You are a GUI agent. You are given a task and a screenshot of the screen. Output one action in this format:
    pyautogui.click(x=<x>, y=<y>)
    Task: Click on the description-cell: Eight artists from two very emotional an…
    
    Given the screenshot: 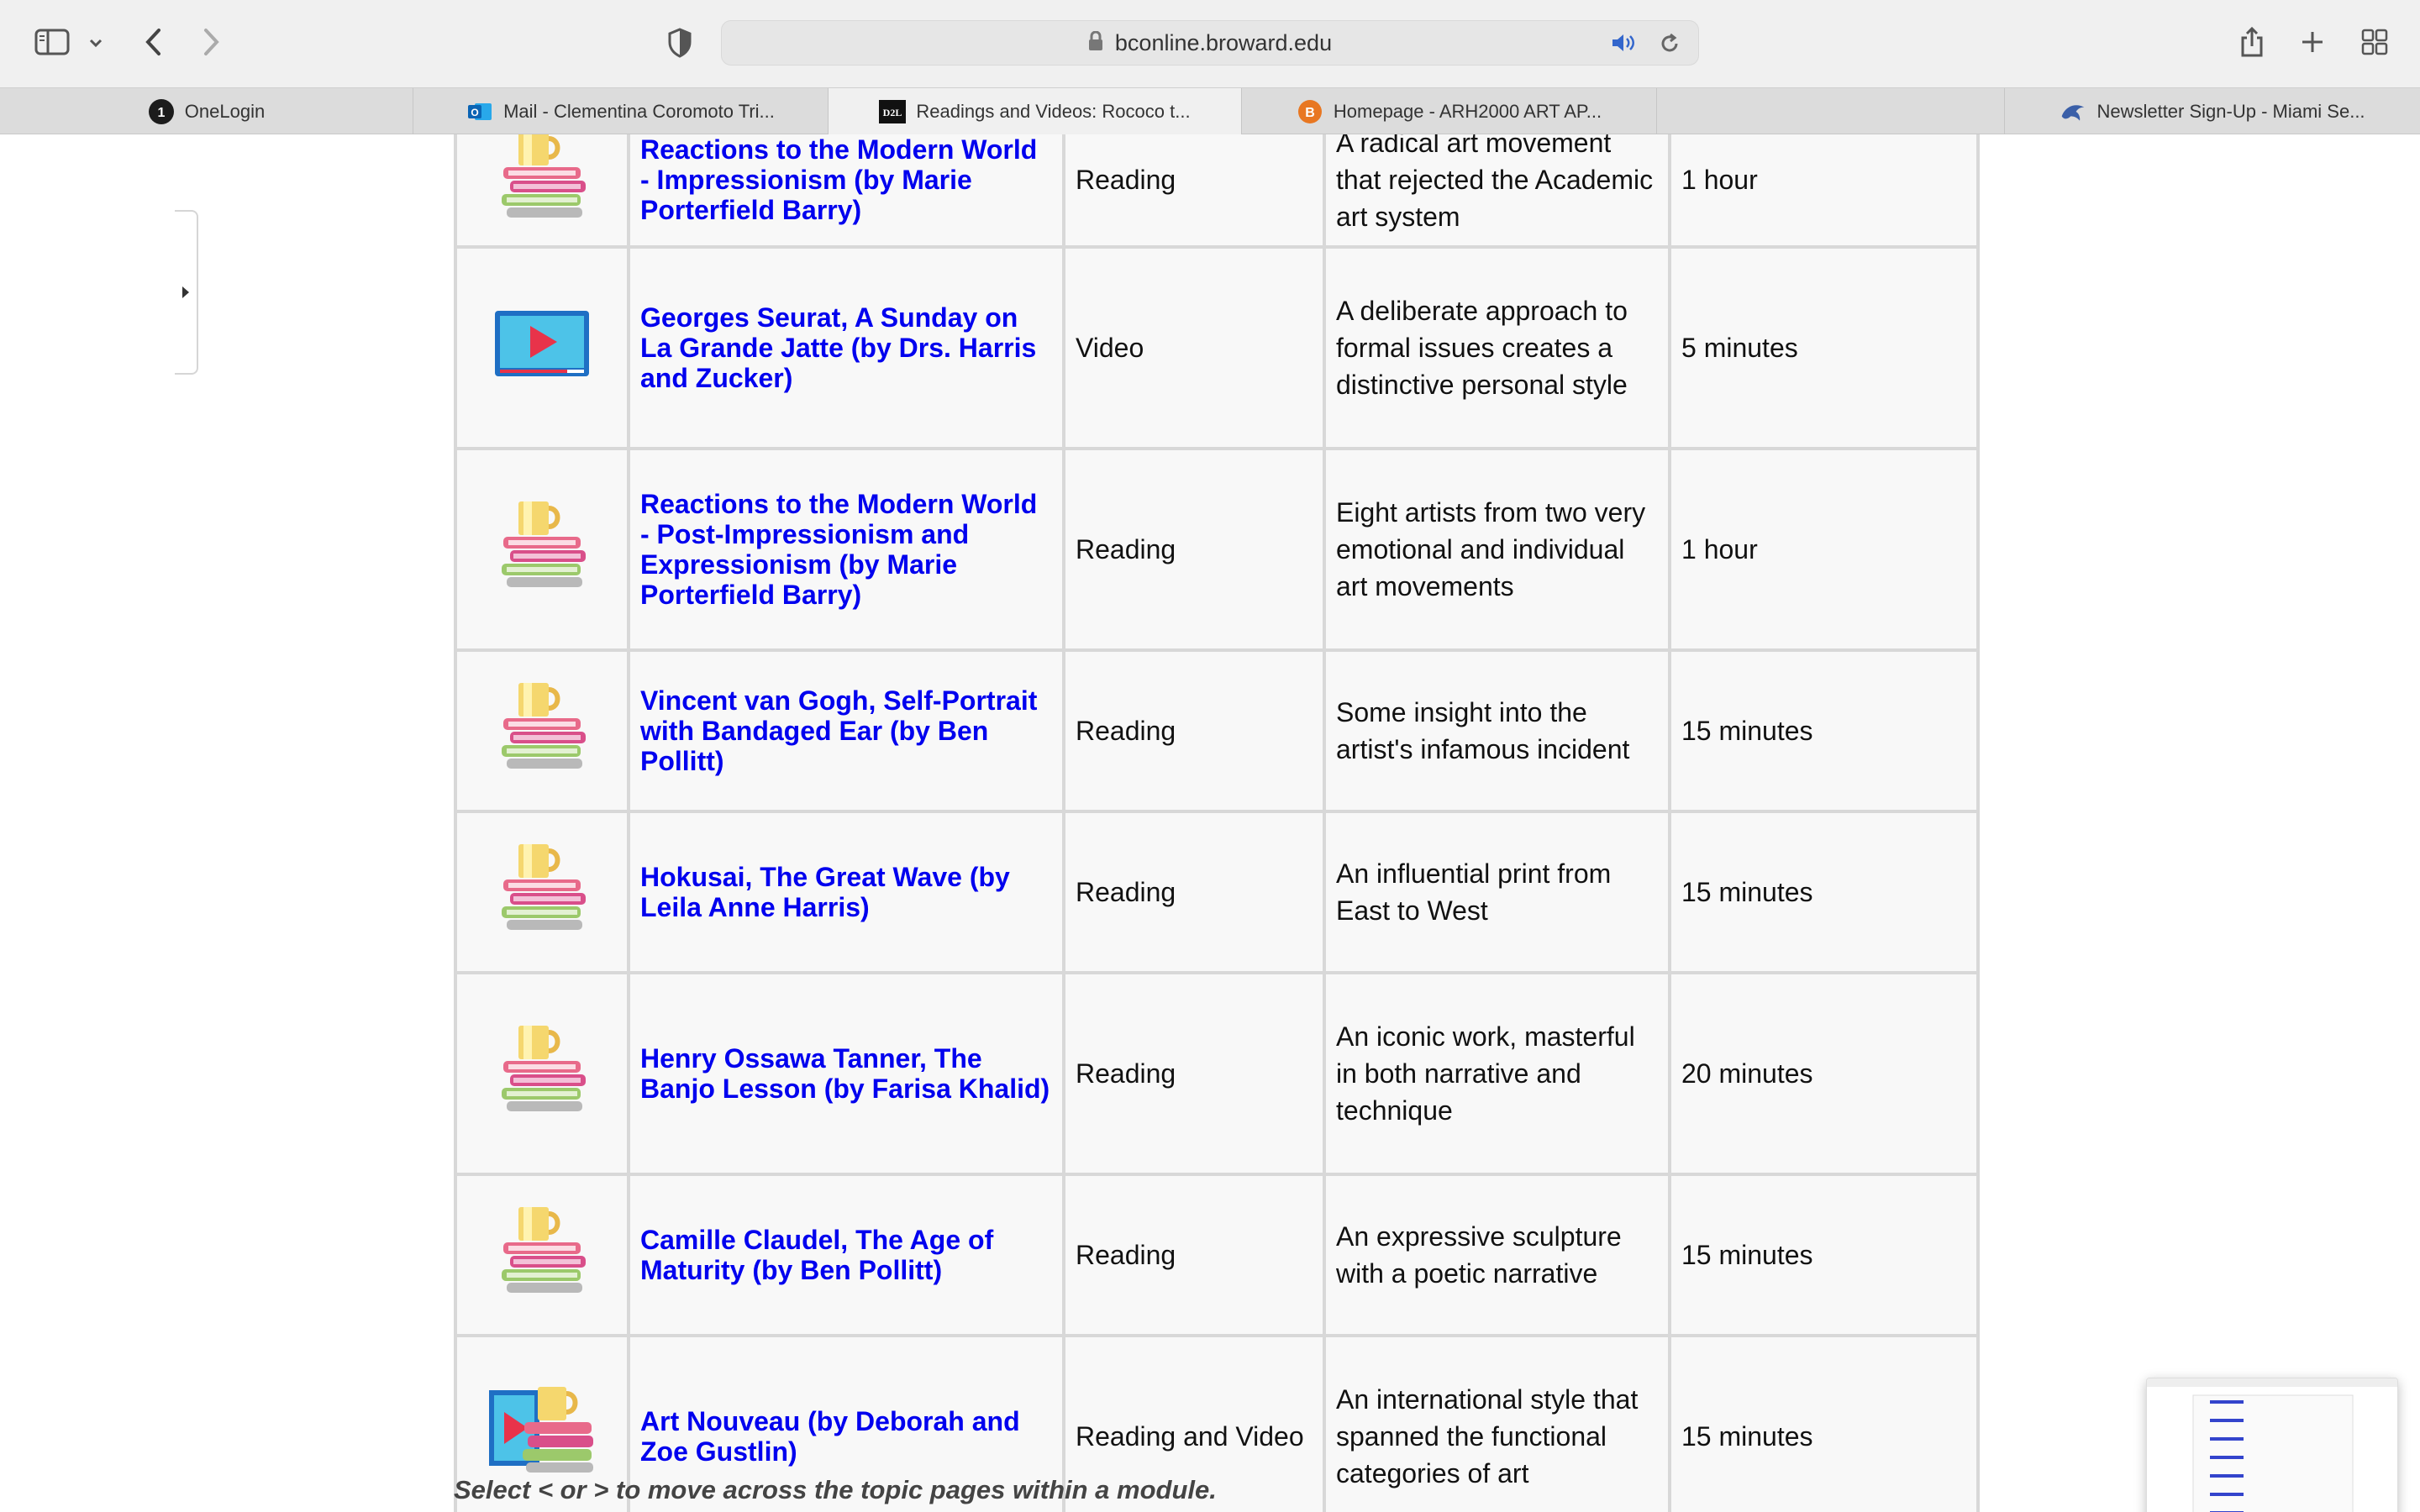 What is the action you would take?
    pyautogui.click(x=1497, y=549)
    